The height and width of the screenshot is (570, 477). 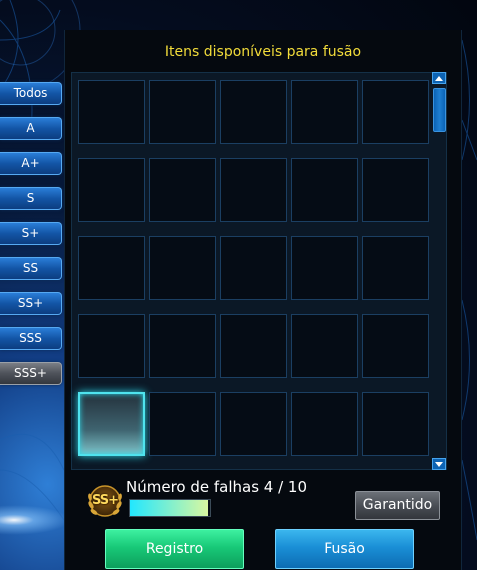 What do you see at coordinates (31, 233) in the screenshot?
I see `filter-tab-s-plus: S+` at bounding box center [31, 233].